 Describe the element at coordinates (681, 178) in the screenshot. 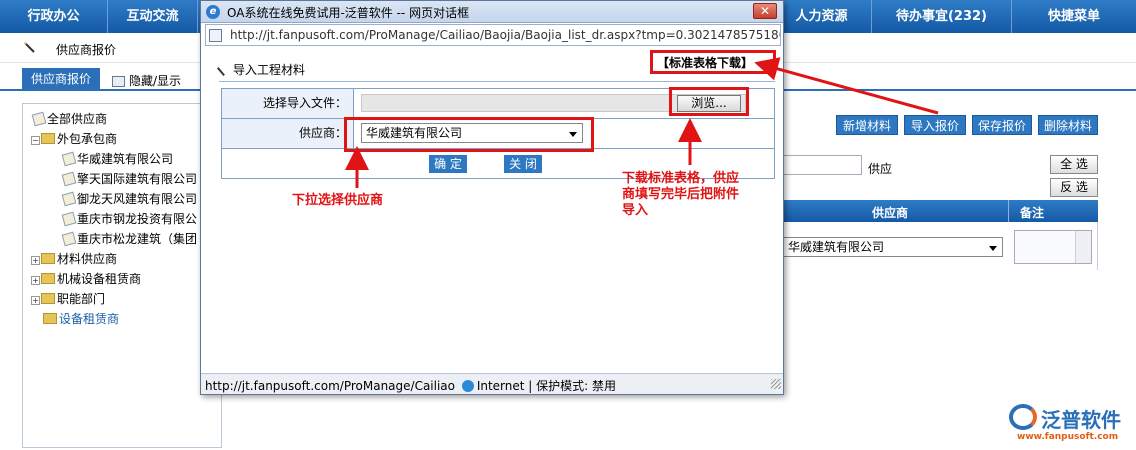

I see `annotation-download-hint-line1: 下载标准表格，供应` at that location.